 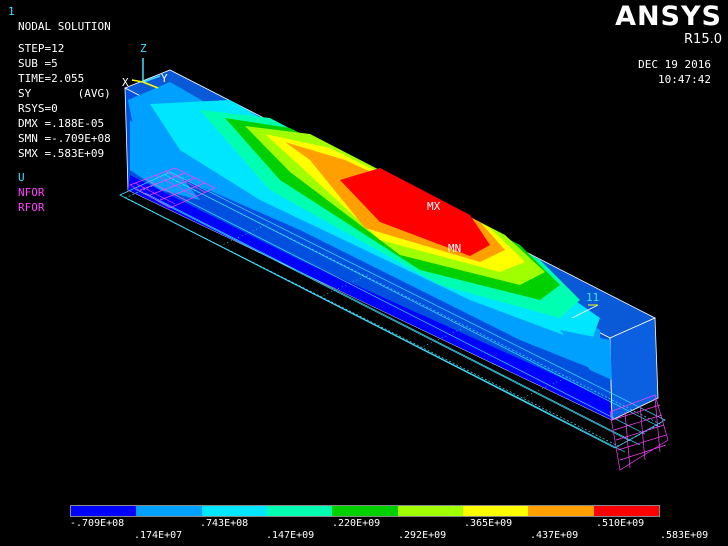 I want to click on contour-colorbar, so click(x=365, y=511).